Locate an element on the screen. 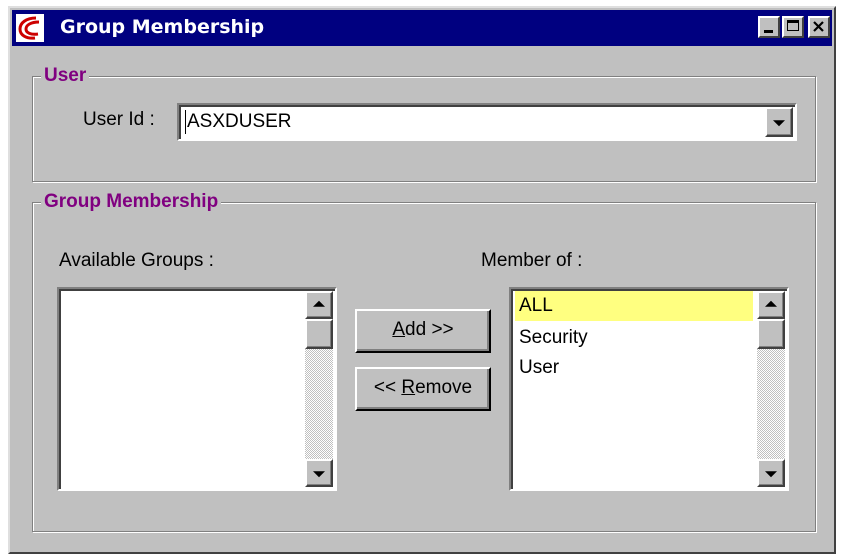  remove-label: emove is located at coordinates (444, 387).